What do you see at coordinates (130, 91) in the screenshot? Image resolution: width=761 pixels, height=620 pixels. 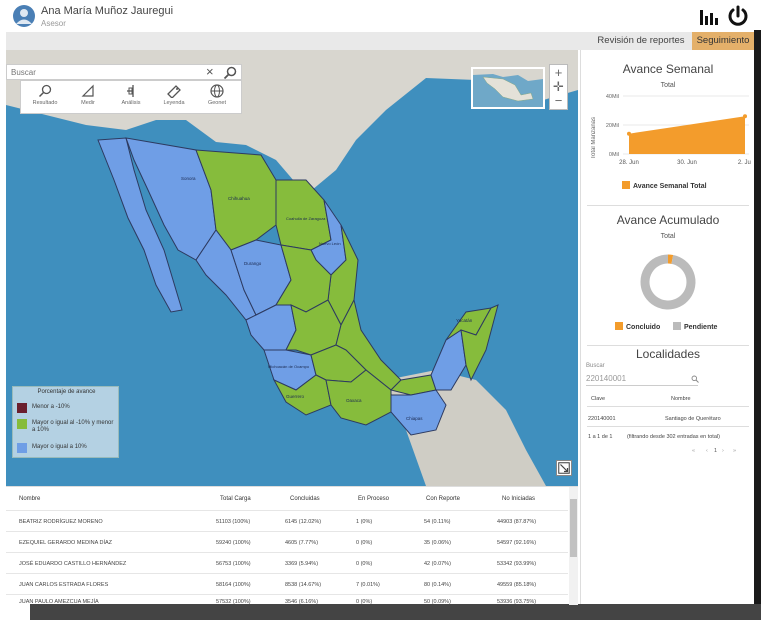 I see `analysis-icon` at bounding box center [130, 91].